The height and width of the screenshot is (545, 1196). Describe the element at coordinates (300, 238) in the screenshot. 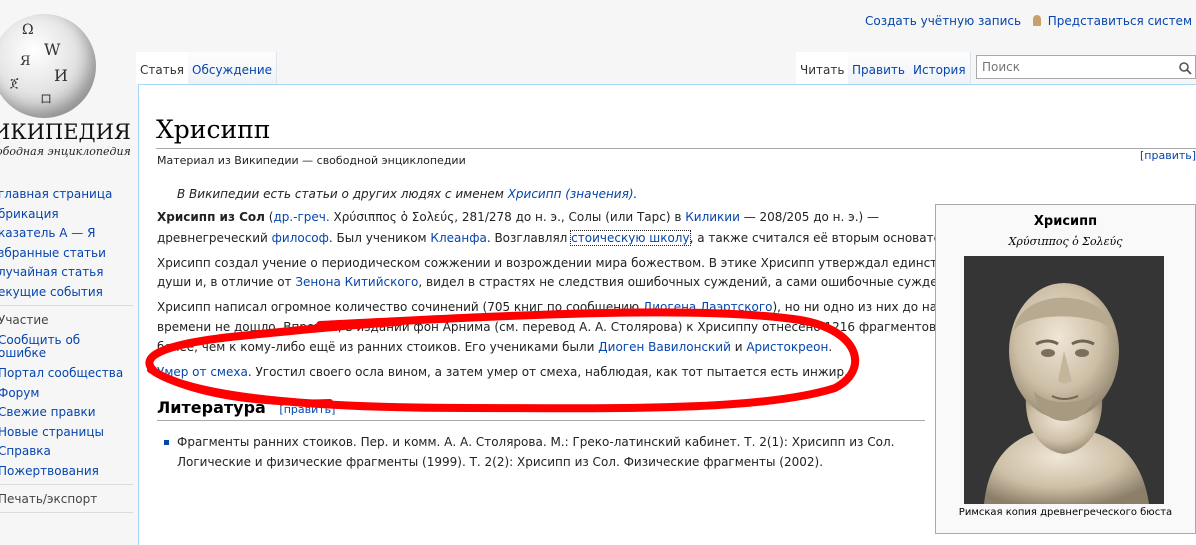

I see `link-philosopher: философ` at that location.